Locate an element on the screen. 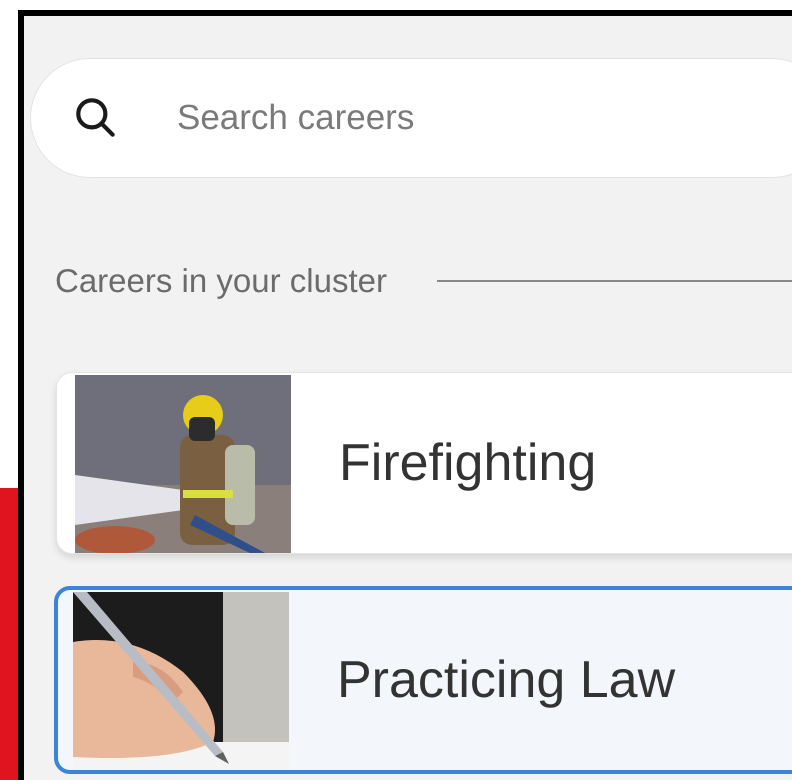 This screenshot has width=792, height=780. section-heading: Careers in your cluster is located at coordinates (221, 281).